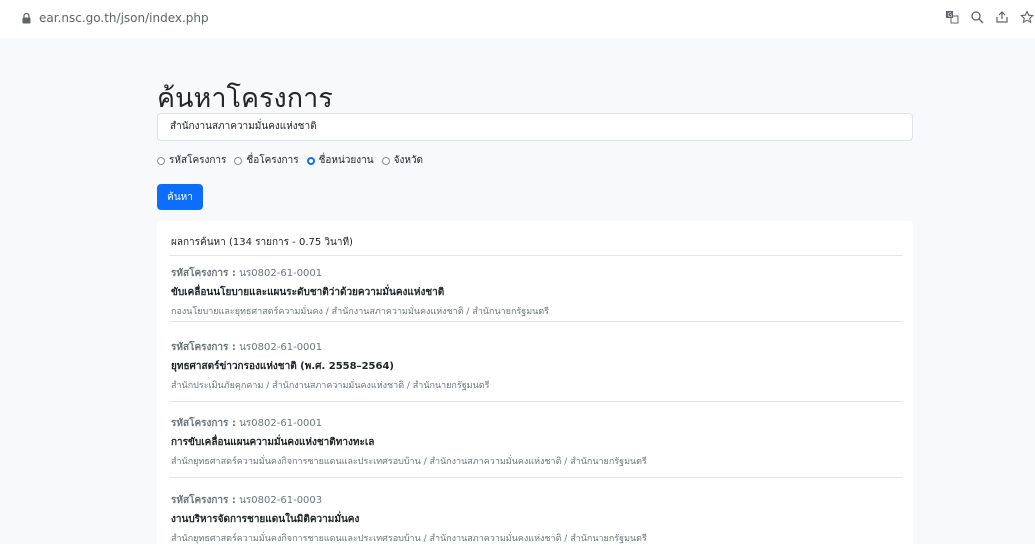  I want to click on search-input: สำนักงานสภาความมั่นคงแห่งชาติ, so click(535, 127).